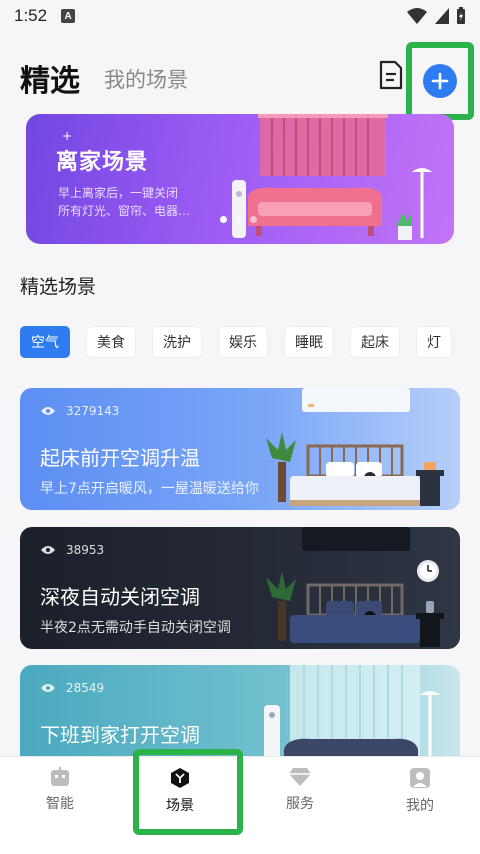 This screenshot has height=854, width=480. What do you see at coordinates (85, 550) in the screenshot?
I see `view-count-value: 38953` at bounding box center [85, 550].